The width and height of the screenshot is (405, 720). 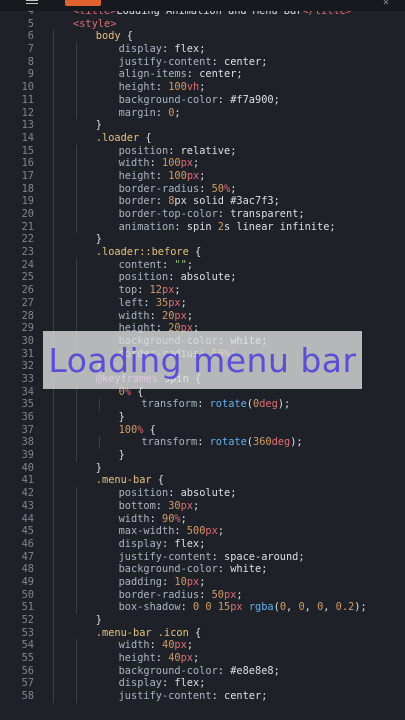 I want to click on code-text: bottom: 30px;, so click(x=159, y=506).